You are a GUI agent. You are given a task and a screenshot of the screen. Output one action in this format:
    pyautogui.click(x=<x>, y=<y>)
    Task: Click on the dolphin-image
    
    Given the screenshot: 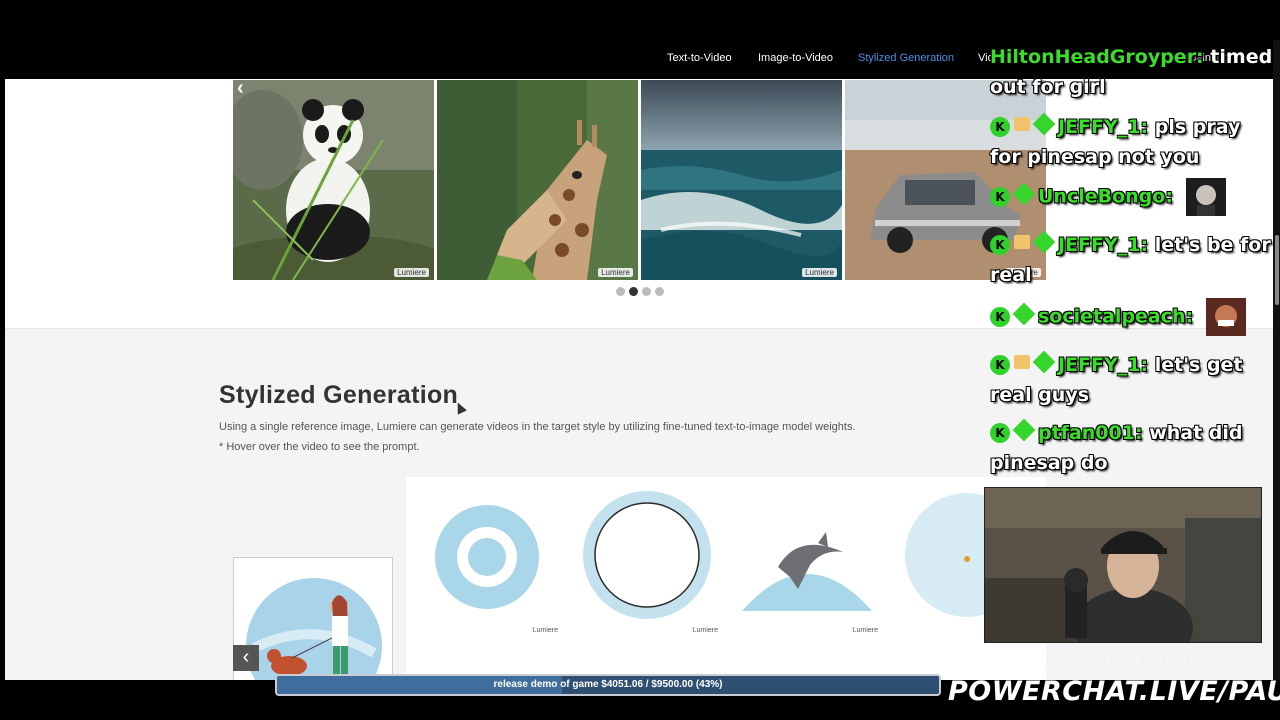 What is the action you would take?
    pyautogui.click(x=807, y=571)
    